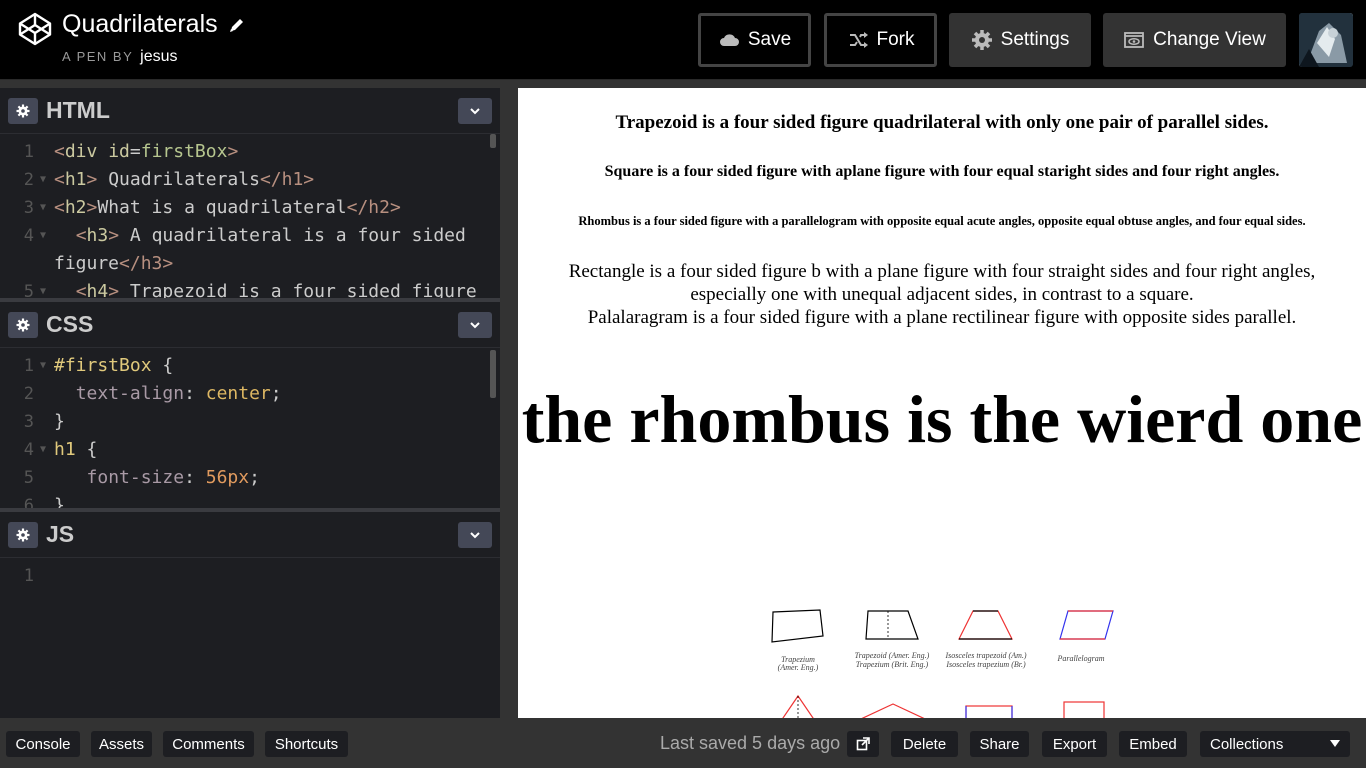 This screenshot has height=768, width=1366. I want to click on html-settings-button, so click(23, 110).